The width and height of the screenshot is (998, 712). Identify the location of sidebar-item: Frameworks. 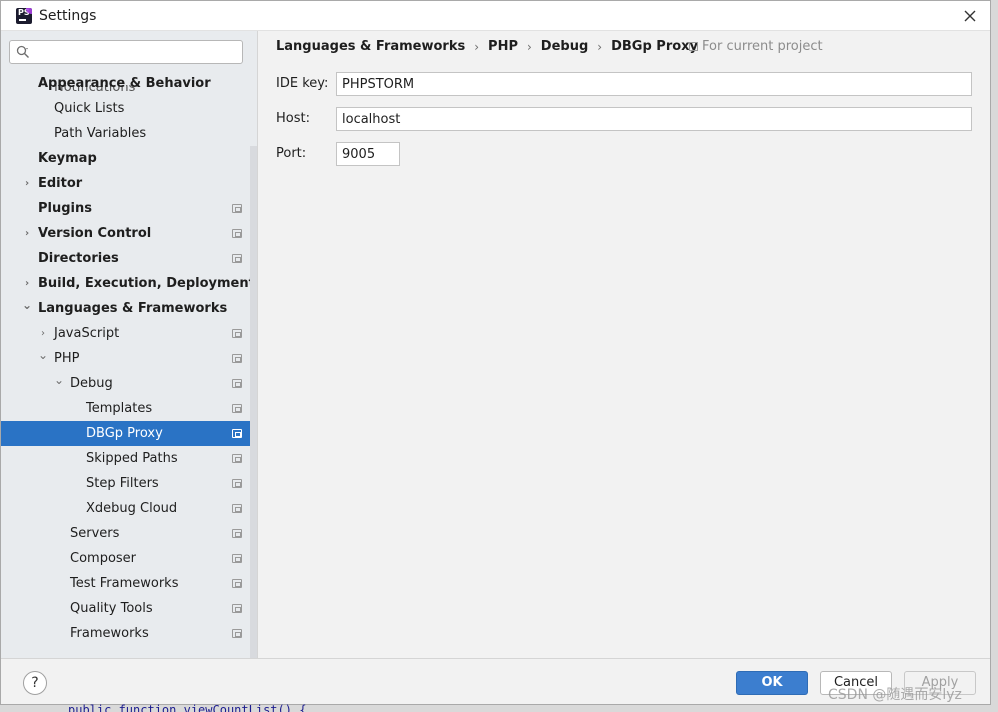
(125, 633).